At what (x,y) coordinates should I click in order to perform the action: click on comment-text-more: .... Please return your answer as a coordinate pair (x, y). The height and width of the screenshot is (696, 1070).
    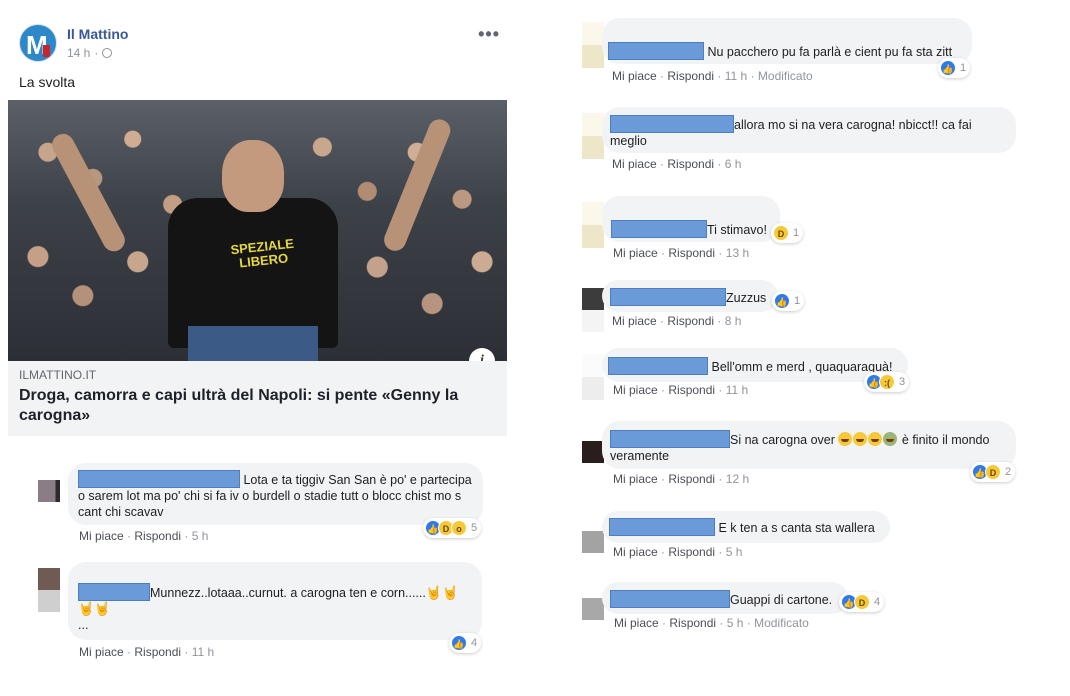
    Looking at the image, I should click on (83, 625).